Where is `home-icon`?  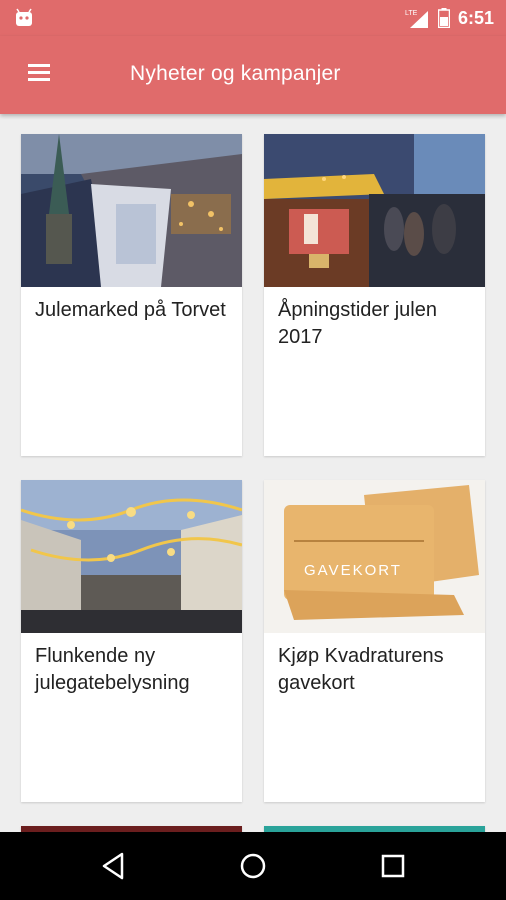 home-icon is located at coordinates (253, 866).